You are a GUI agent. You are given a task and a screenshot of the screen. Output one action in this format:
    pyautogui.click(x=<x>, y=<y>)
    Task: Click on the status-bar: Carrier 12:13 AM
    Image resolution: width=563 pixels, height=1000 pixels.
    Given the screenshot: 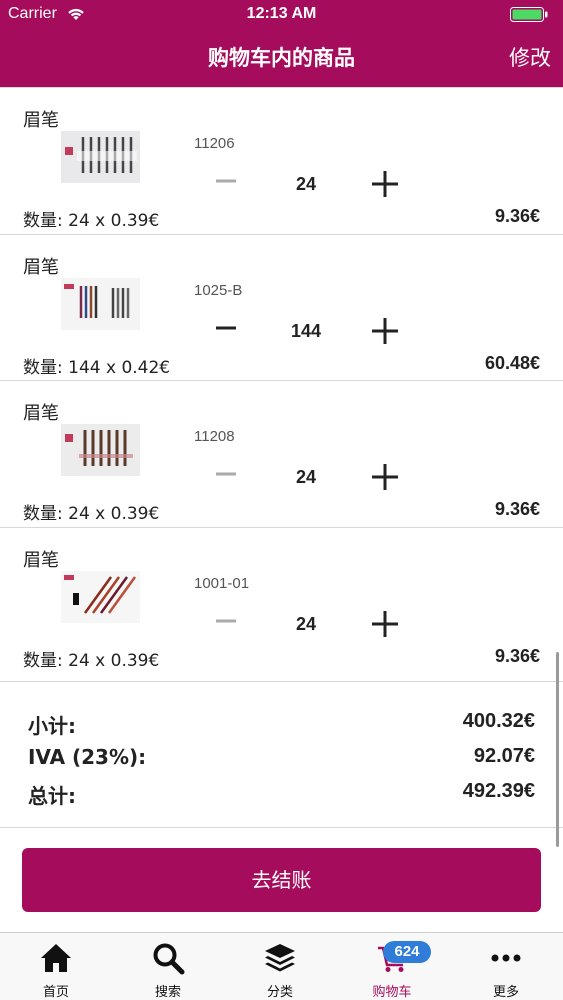 What is the action you would take?
    pyautogui.click(x=281, y=15)
    